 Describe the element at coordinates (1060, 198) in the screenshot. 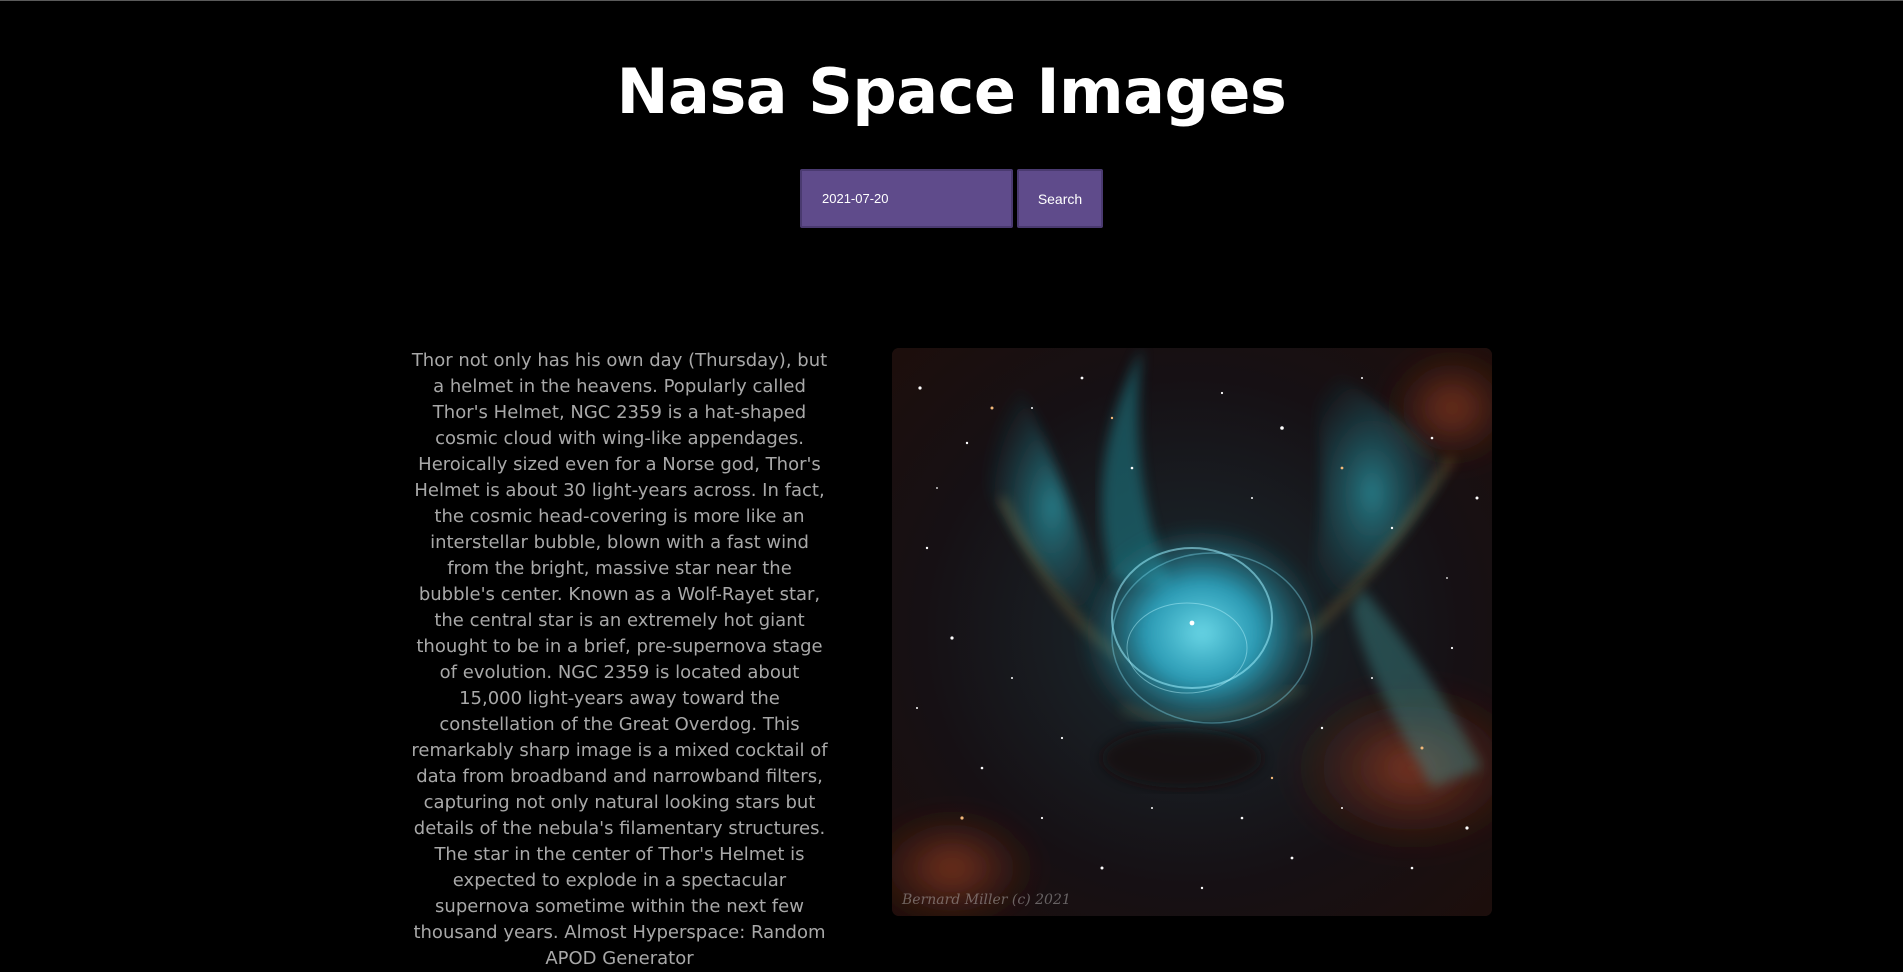

I see `search-button: Search` at that location.